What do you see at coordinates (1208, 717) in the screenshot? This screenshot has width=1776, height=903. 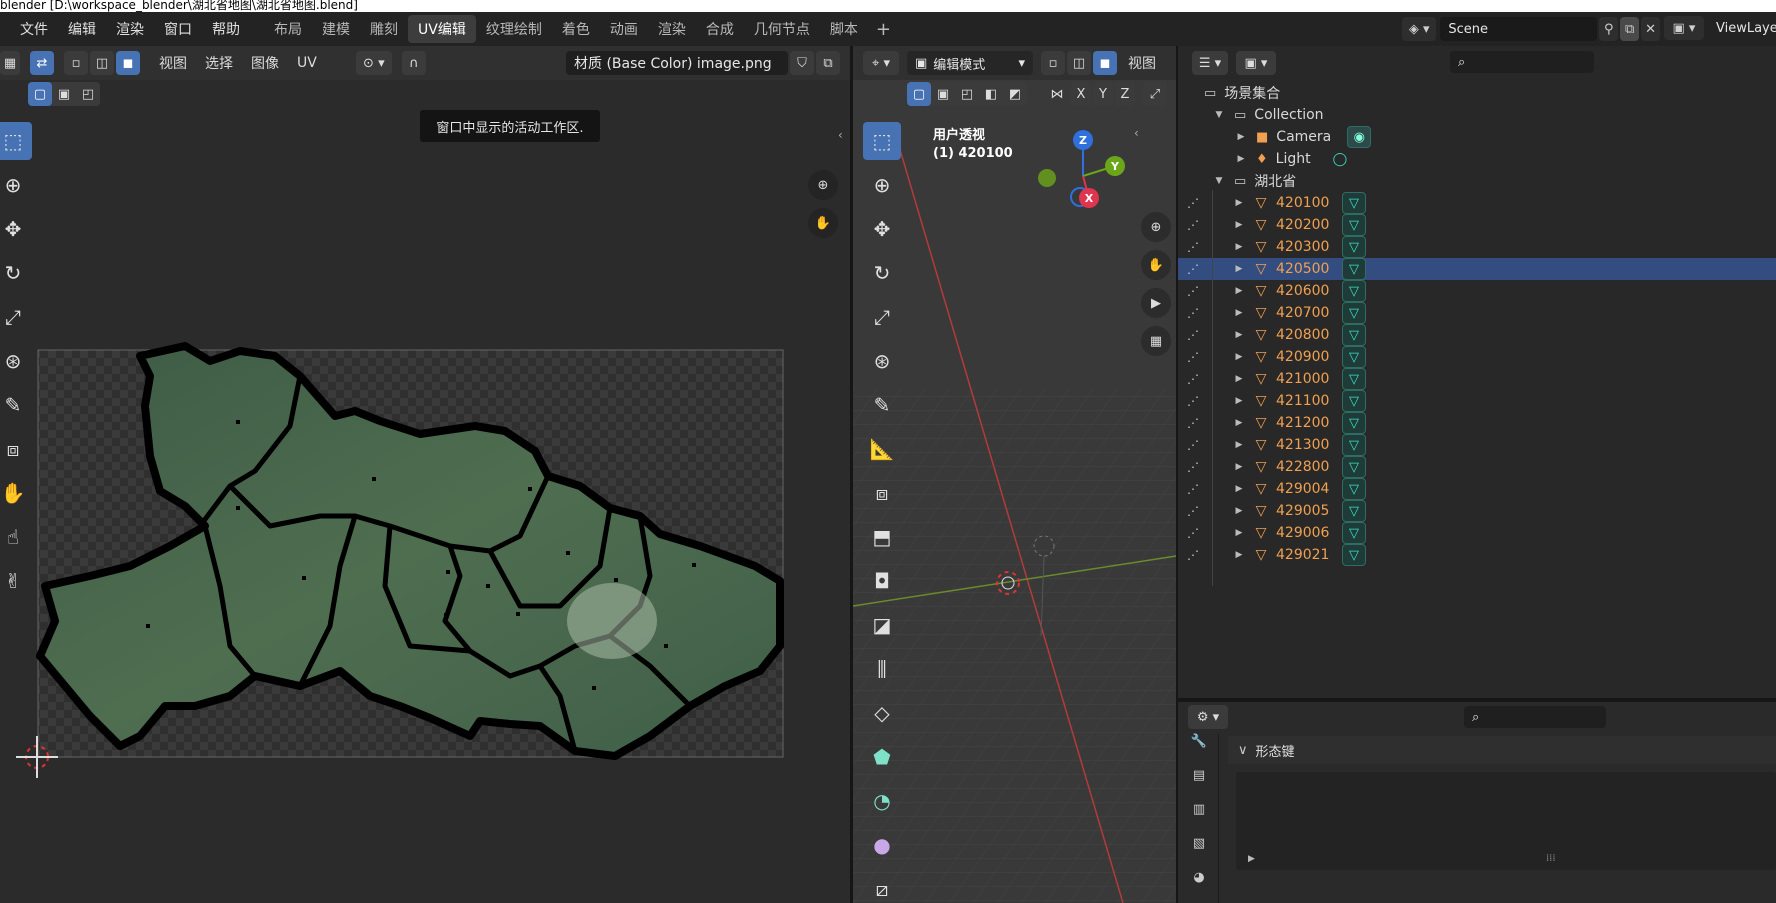 I see `properties-editor-type-icon: ⚙ ▾` at bounding box center [1208, 717].